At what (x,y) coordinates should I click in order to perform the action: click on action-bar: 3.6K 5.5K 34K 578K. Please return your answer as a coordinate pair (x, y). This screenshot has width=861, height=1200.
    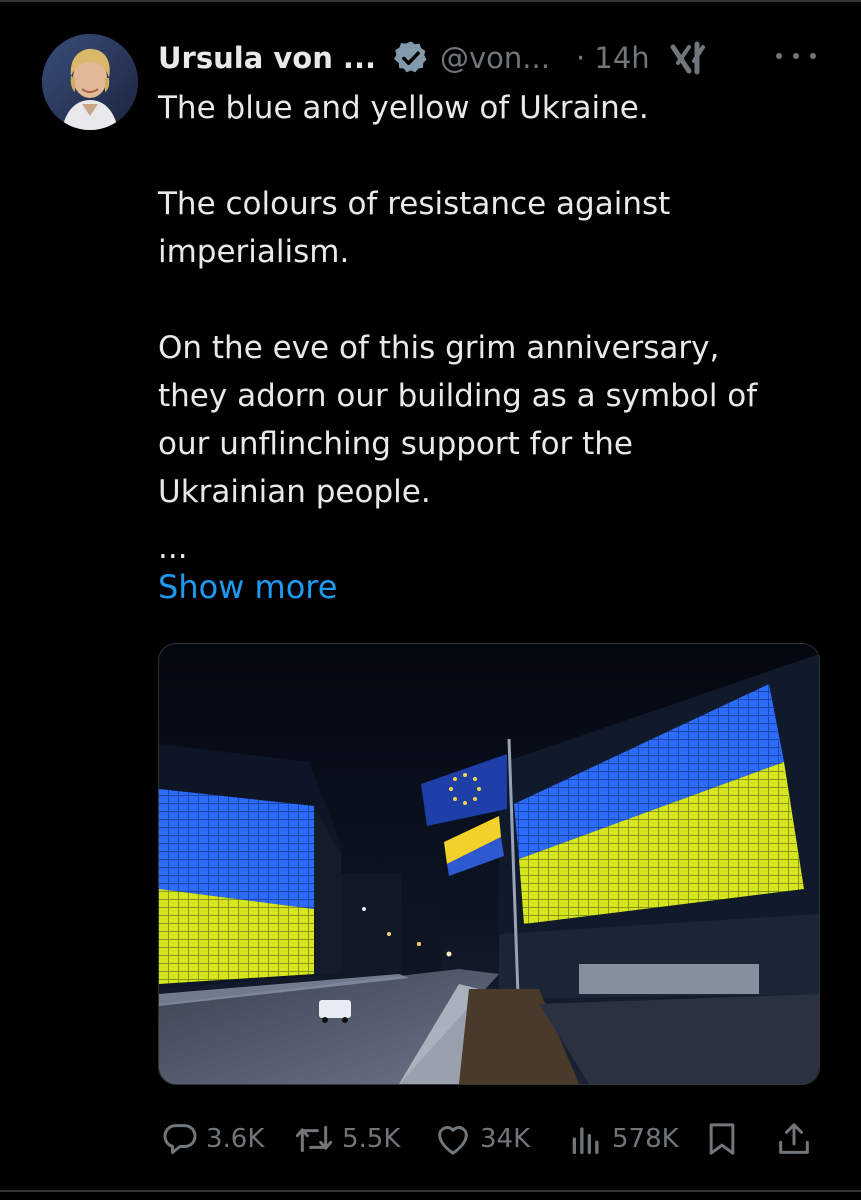
    Looking at the image, I should click on (490, 1139).